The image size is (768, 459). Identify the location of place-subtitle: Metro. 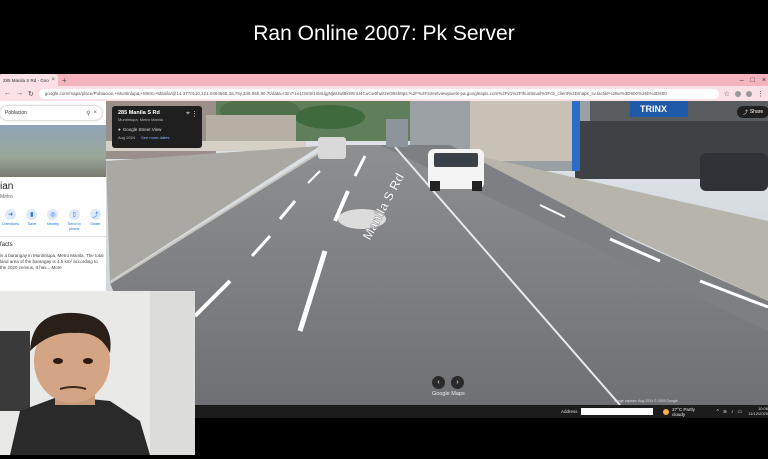
(6, 197).